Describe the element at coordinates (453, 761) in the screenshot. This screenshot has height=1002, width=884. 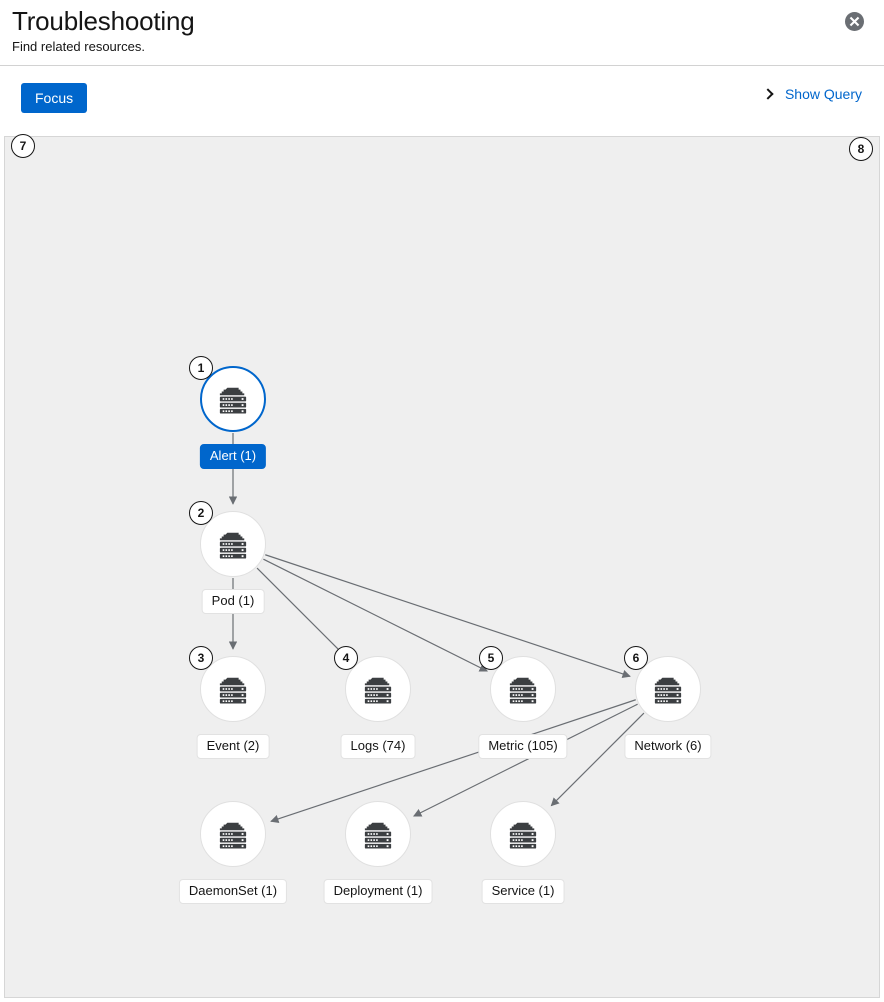
I see `graph-edge-network-to-daemonset` at that location.